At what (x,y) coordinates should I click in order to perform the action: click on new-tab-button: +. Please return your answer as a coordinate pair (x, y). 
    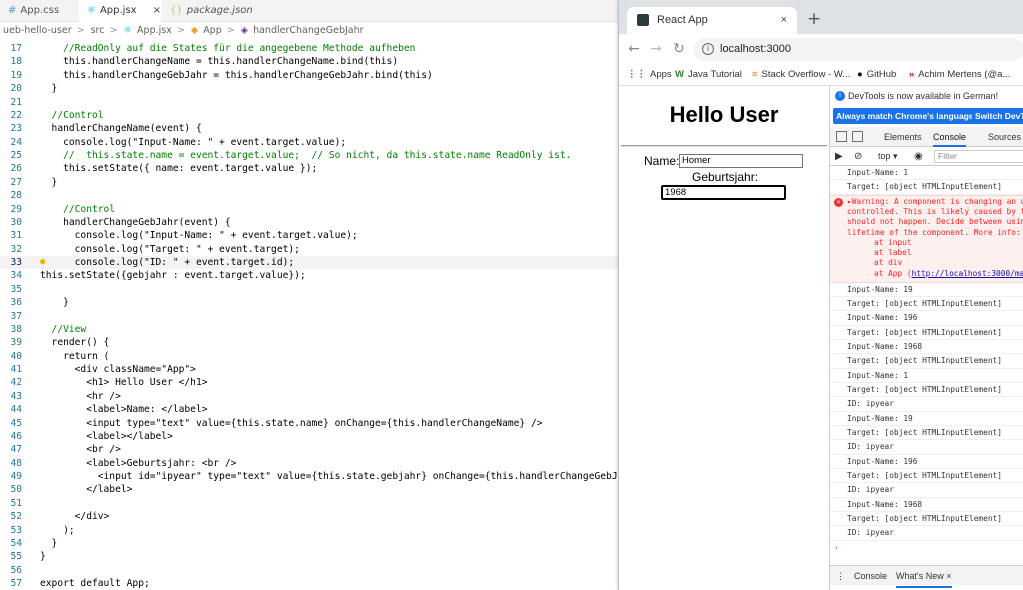
    Looking at the image, I should click on (814, 19).